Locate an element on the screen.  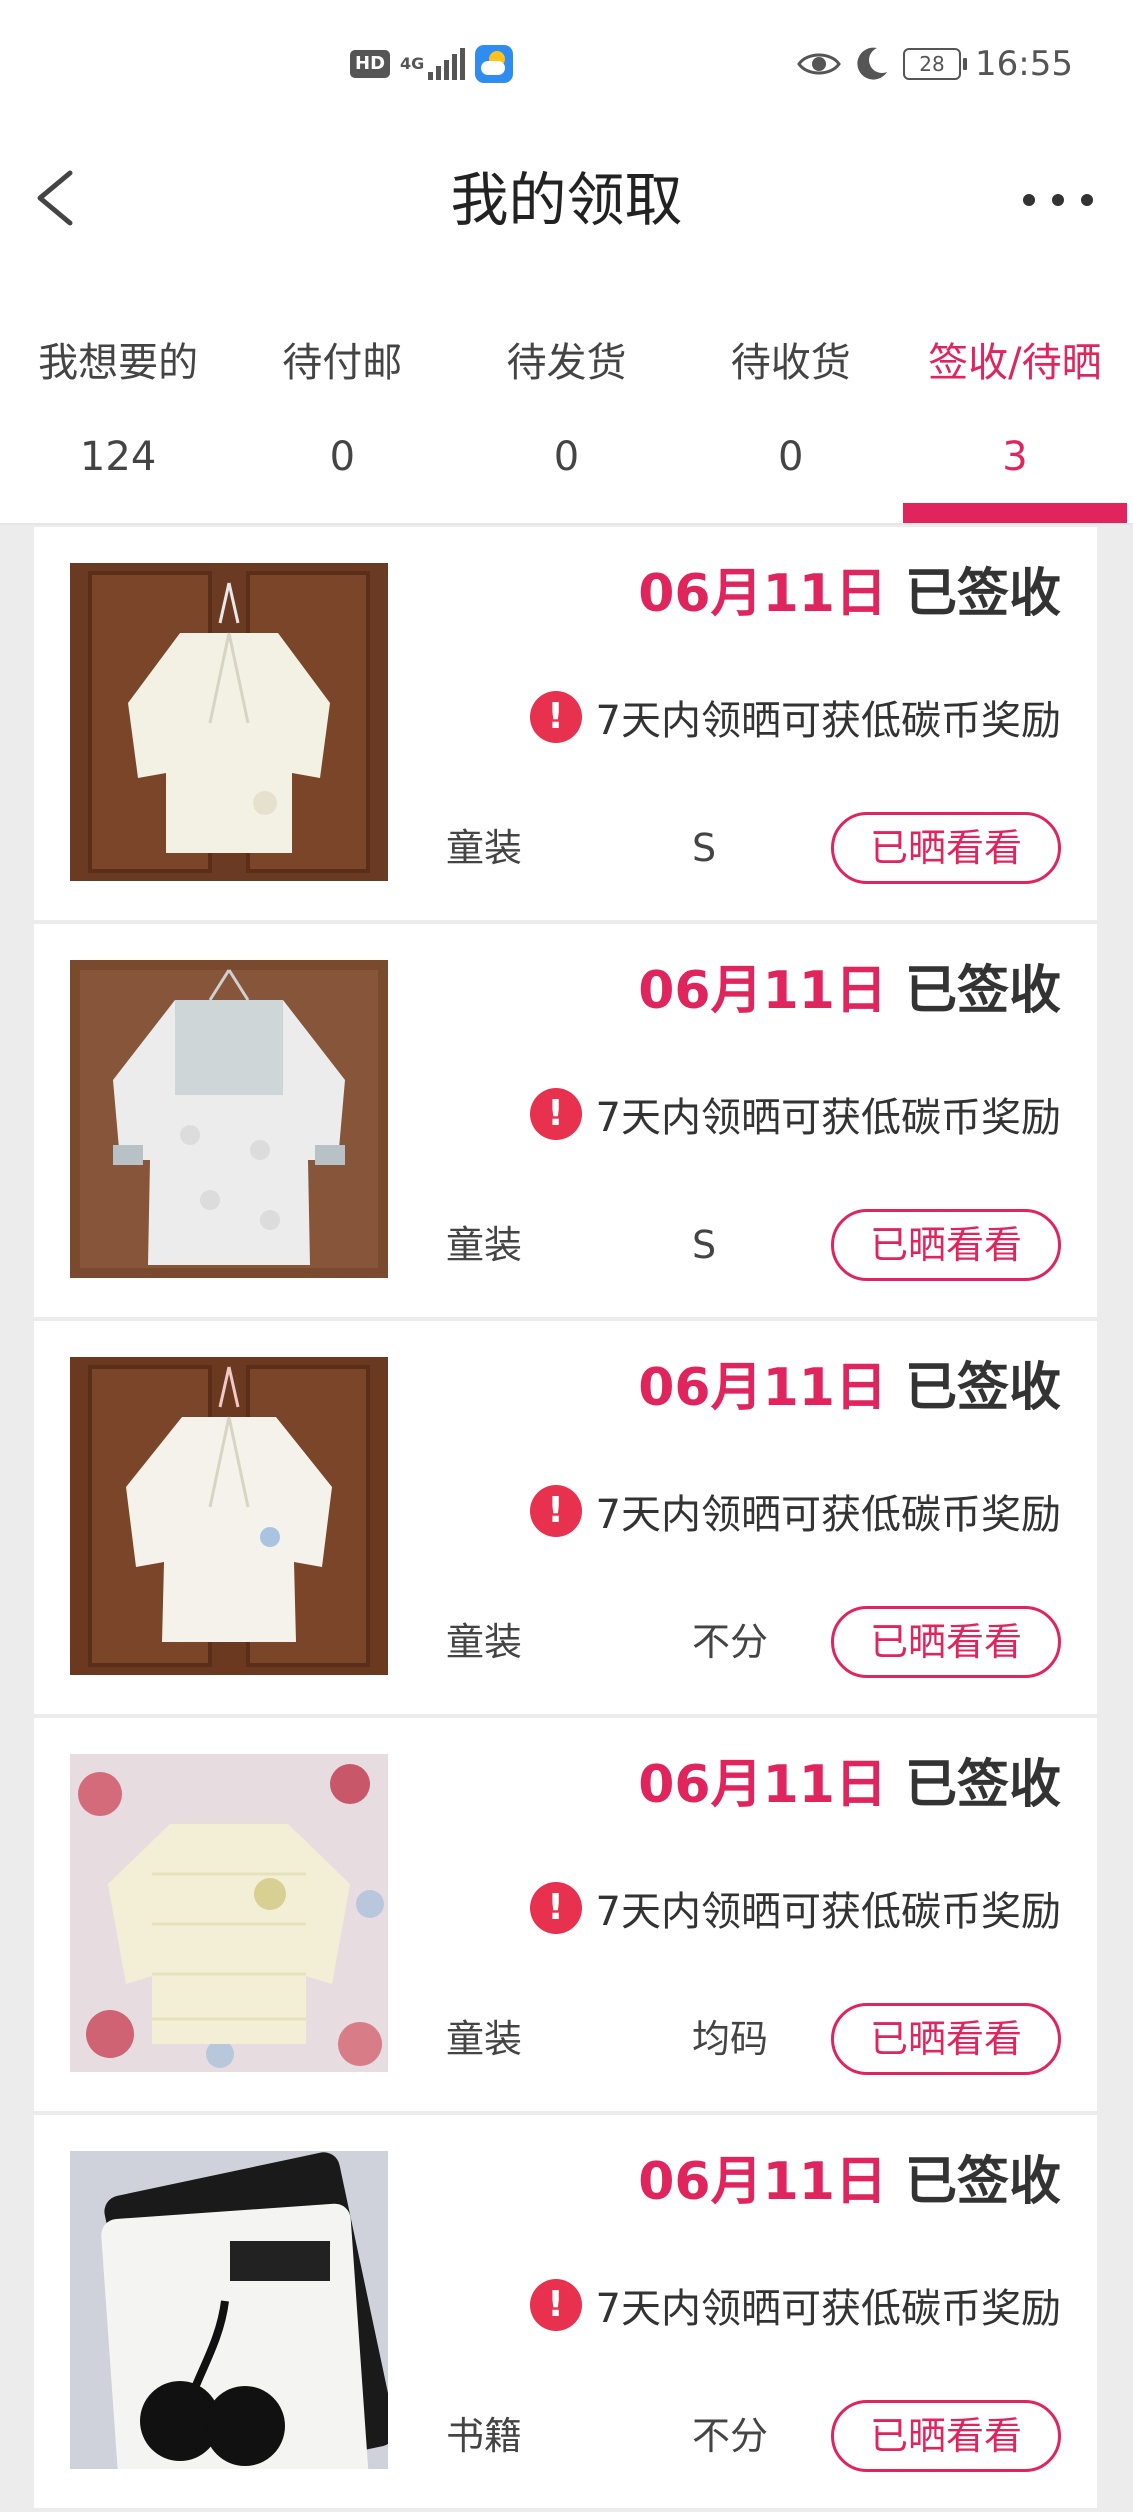
list-item: 06月11日 已签收 ! 7天内领晒可获低碳币奖励 书籍 不分 已晒看看 is located at coordinates (565, 2311).